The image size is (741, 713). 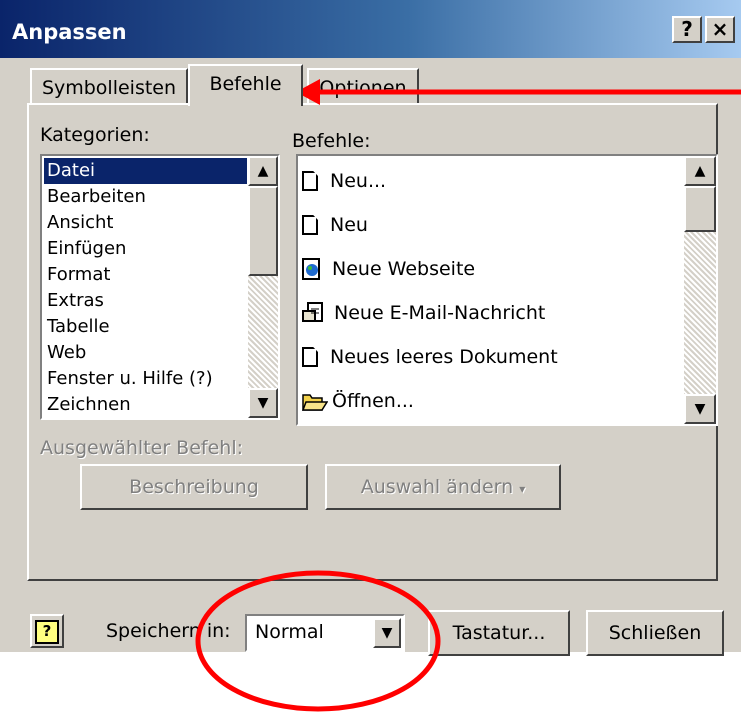 I want to click on list-item: Ansicht, so click(x=145, y=223).